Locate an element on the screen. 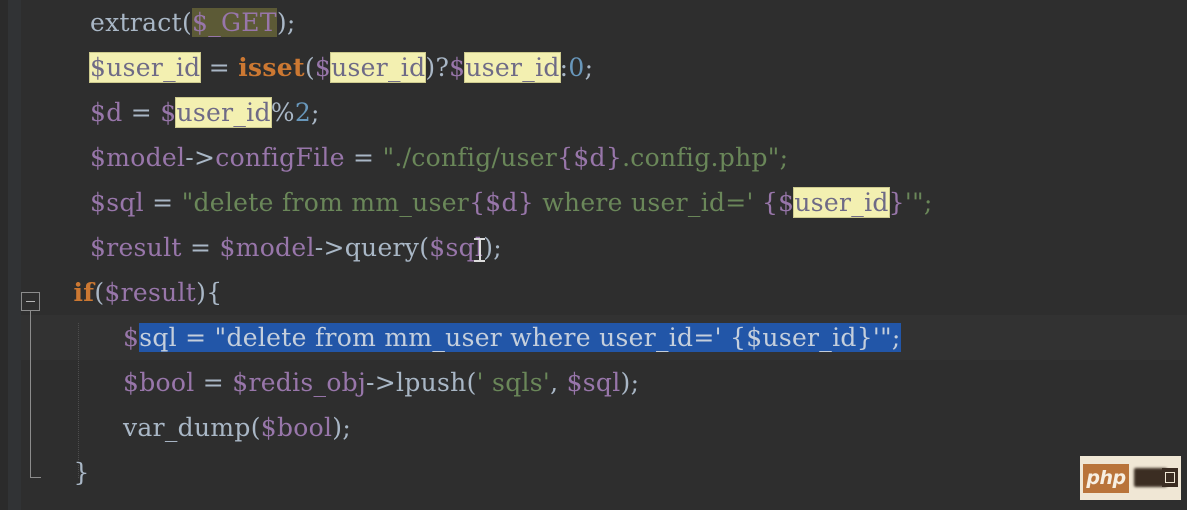  code-line: if($result){ is located at coordinates (604, 292).